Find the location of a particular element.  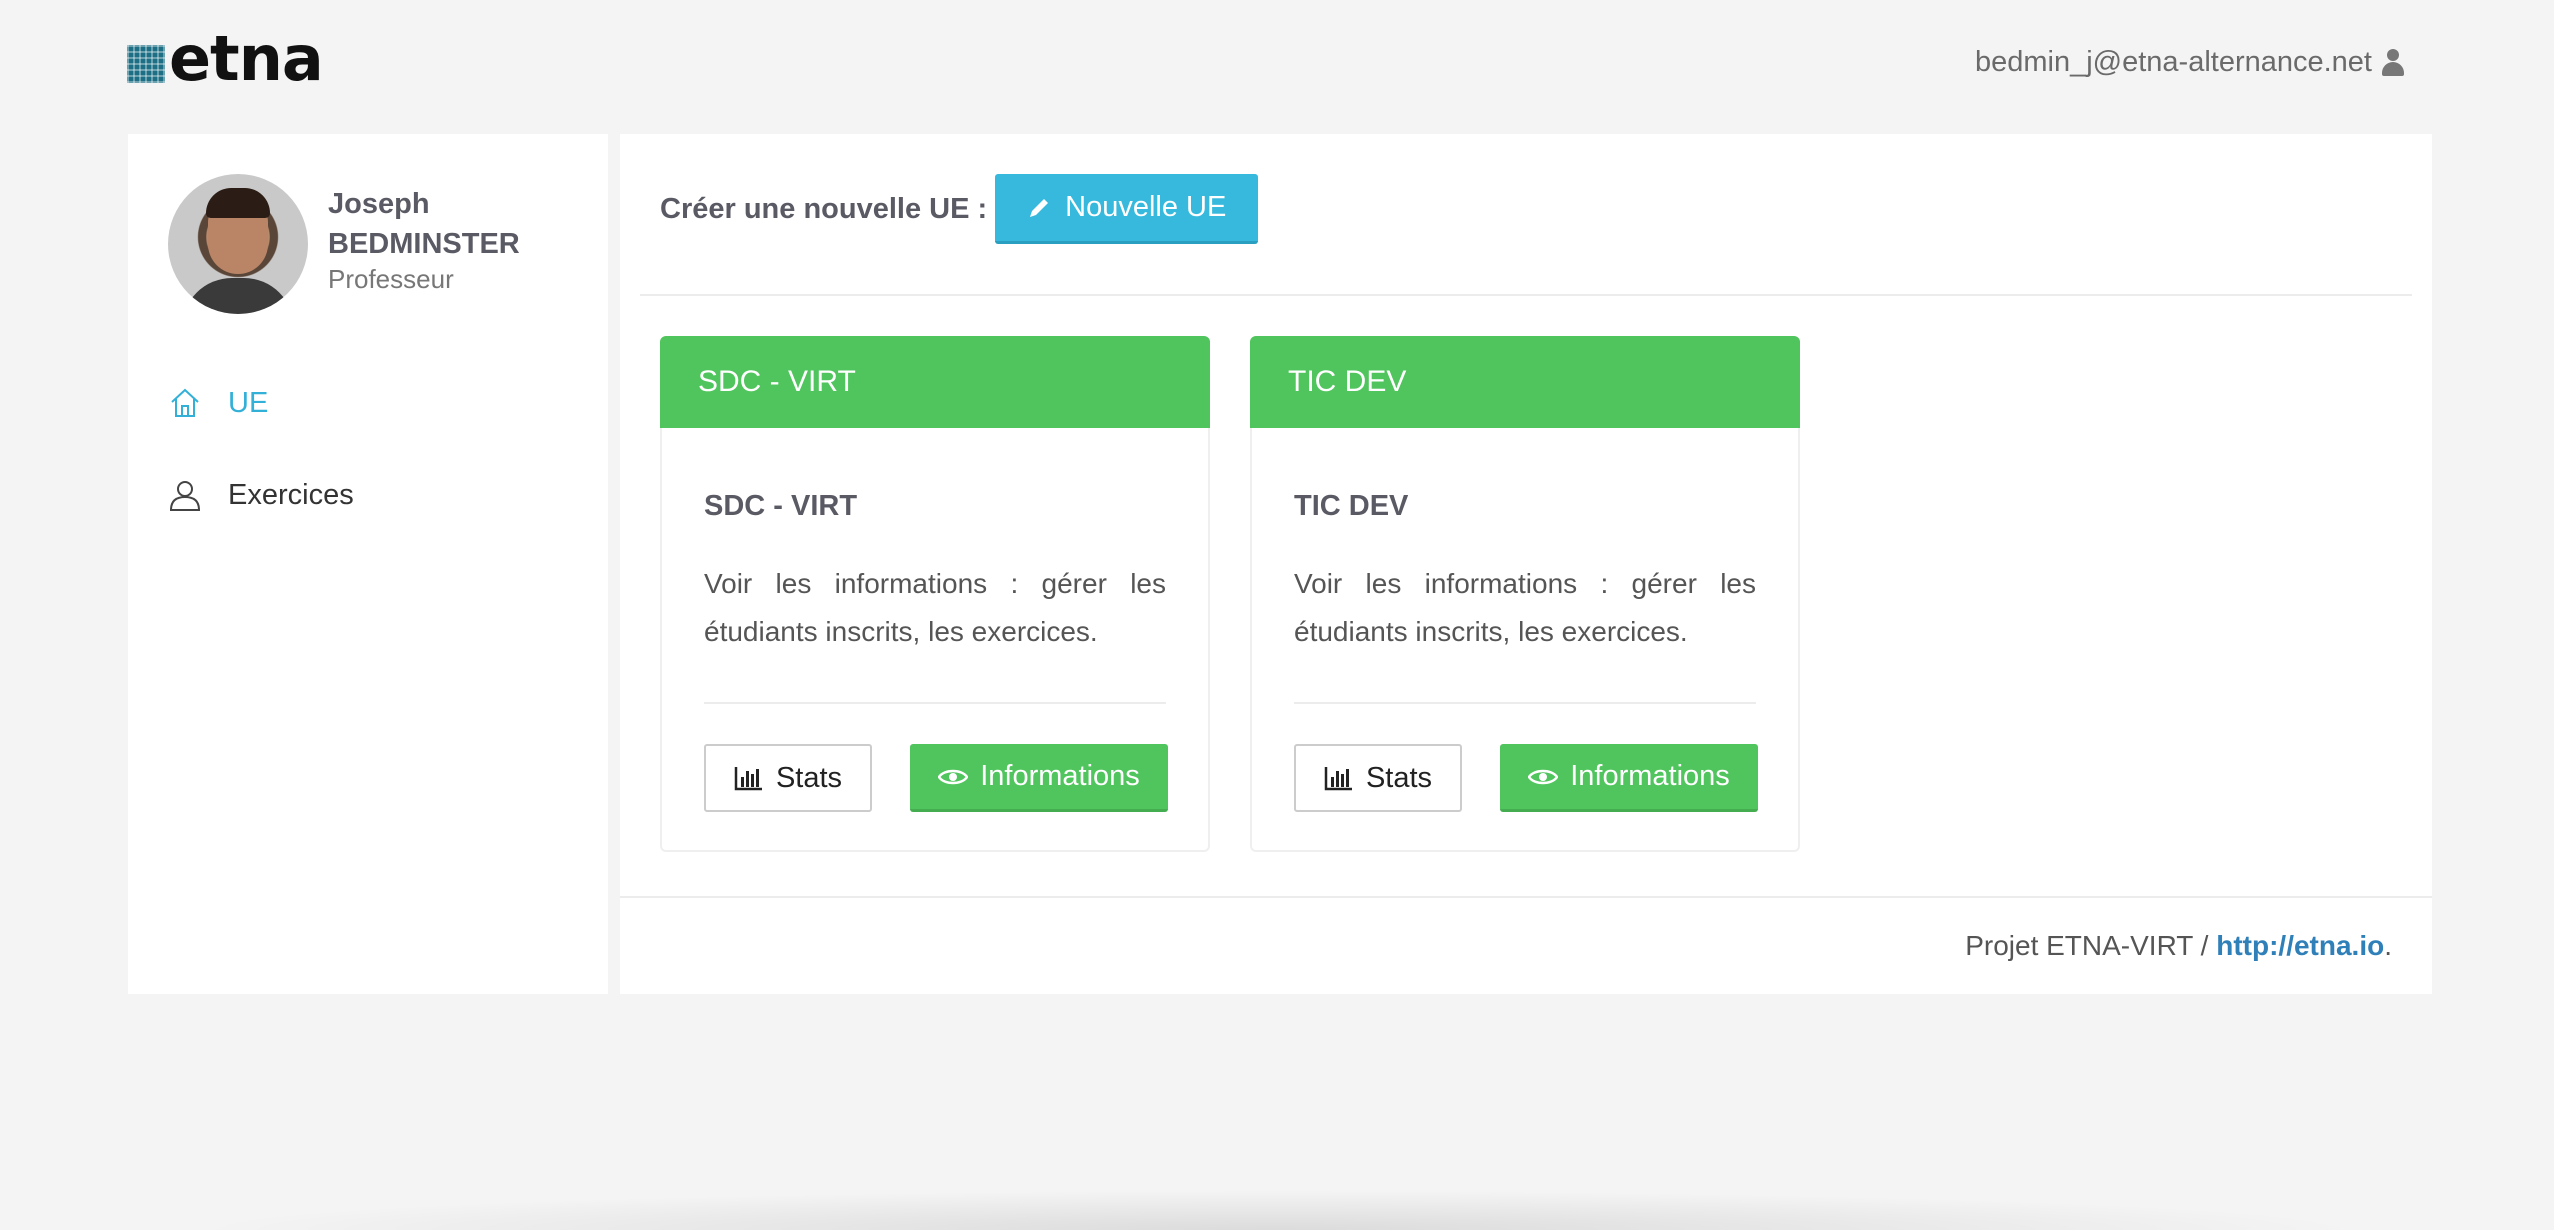

footer: Projet ETNA-VIRT / http://etna.io. is located at coordinates (2178, 946).